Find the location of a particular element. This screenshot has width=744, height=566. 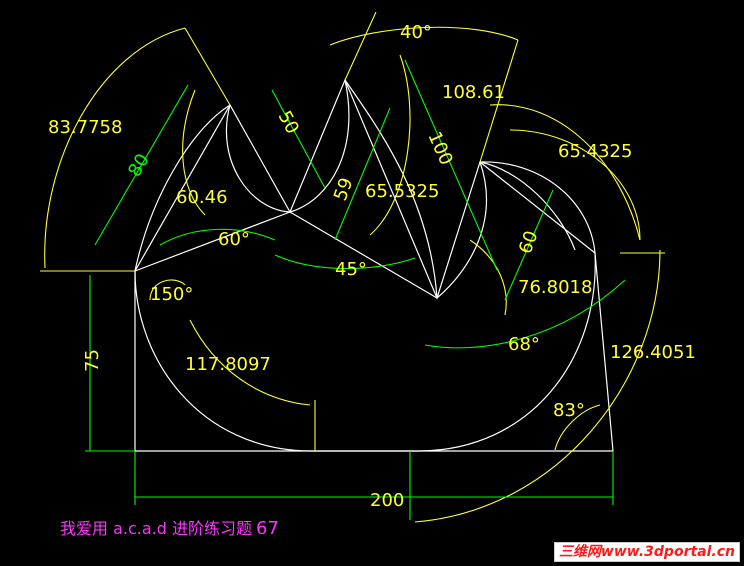

label-40deg: 40° is located at coordinates (416, 32).